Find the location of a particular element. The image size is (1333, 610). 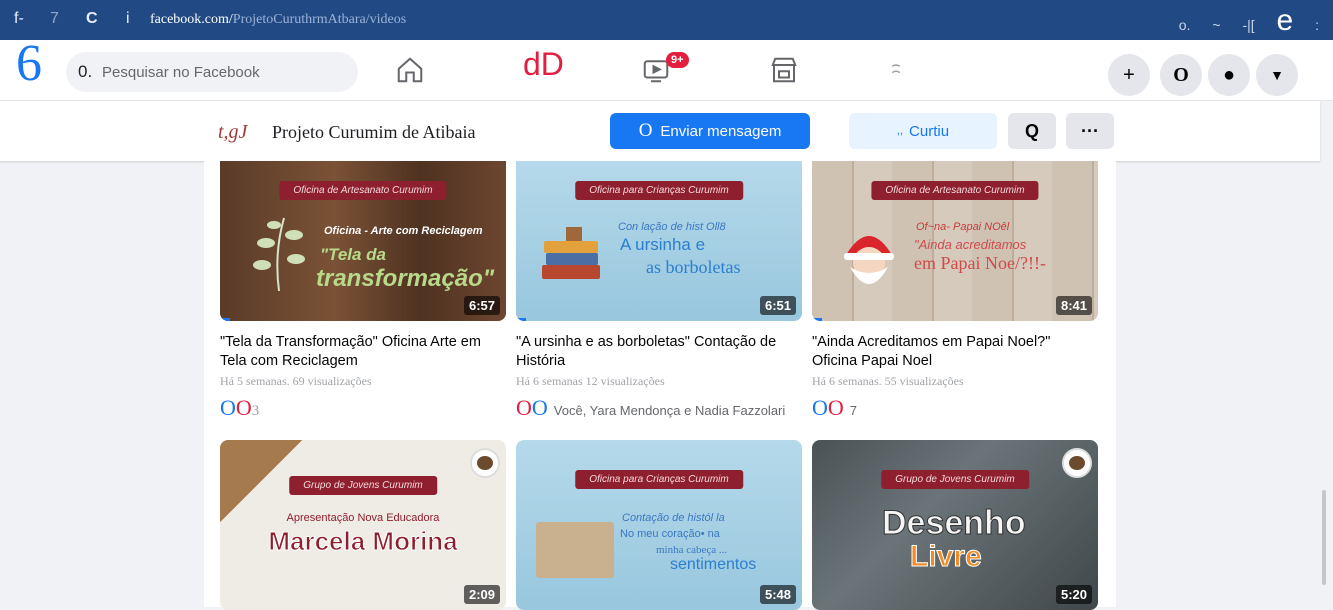

video-duration: 6:57 is located at coordinates (481, 305).